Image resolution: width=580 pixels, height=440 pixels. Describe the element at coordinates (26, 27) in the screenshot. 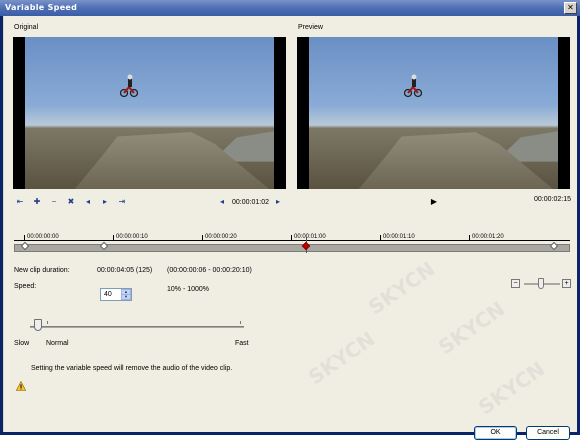

I see `original-label: Original` at that location.